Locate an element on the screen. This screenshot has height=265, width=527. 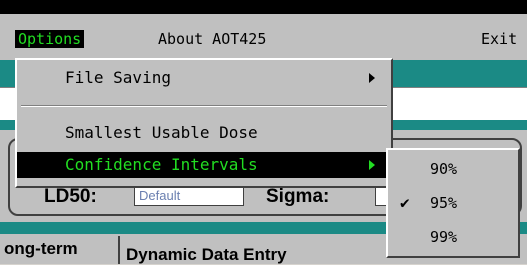
section-heading: Dynamic Data Entry is located at coordinates (206, 254).